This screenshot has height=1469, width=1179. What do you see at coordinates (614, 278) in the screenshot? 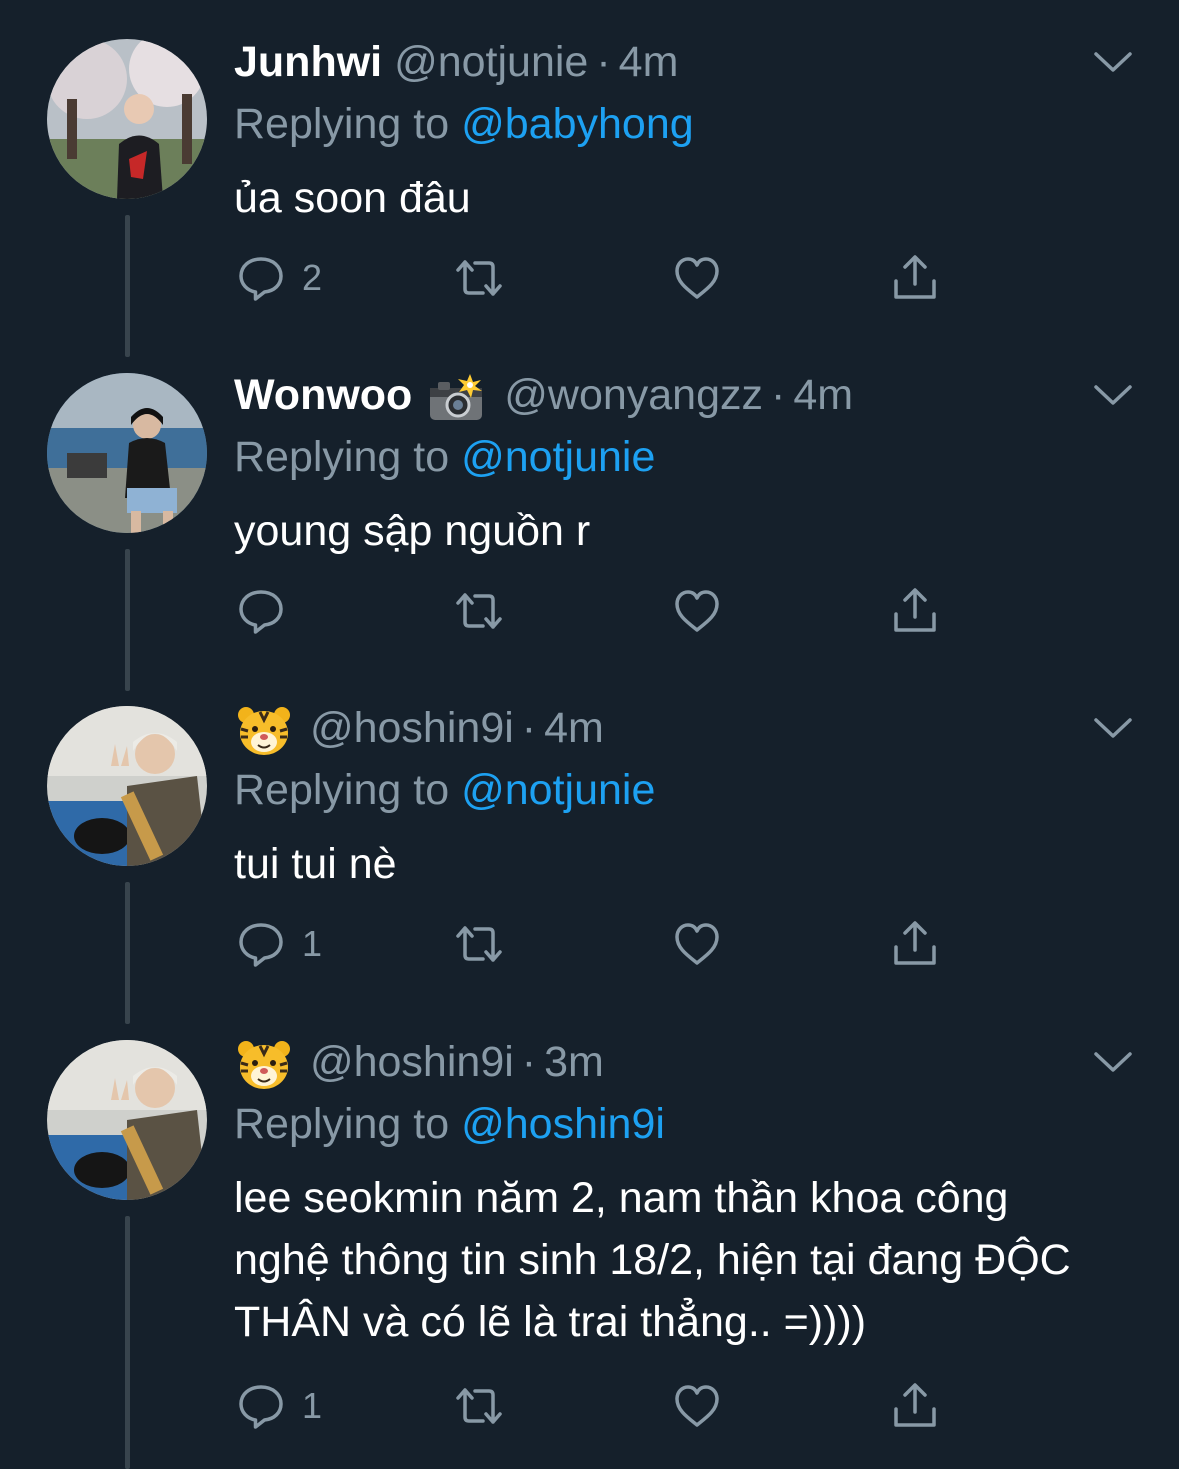
I see `tweet-actions: 2` at bounding box center [614, 278].